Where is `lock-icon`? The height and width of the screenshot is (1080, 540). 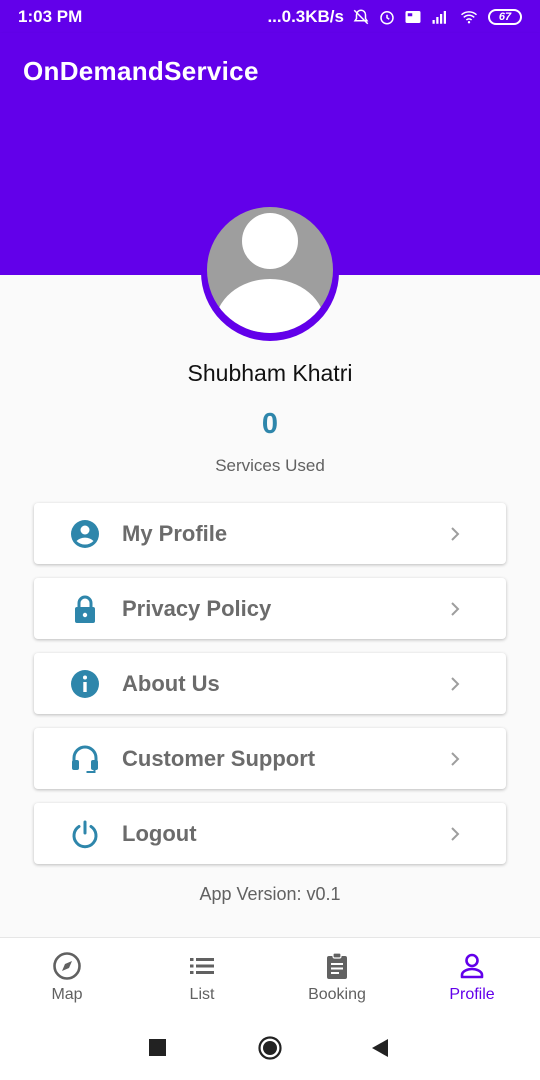
lock-icon is located at coordinates (85, 609).